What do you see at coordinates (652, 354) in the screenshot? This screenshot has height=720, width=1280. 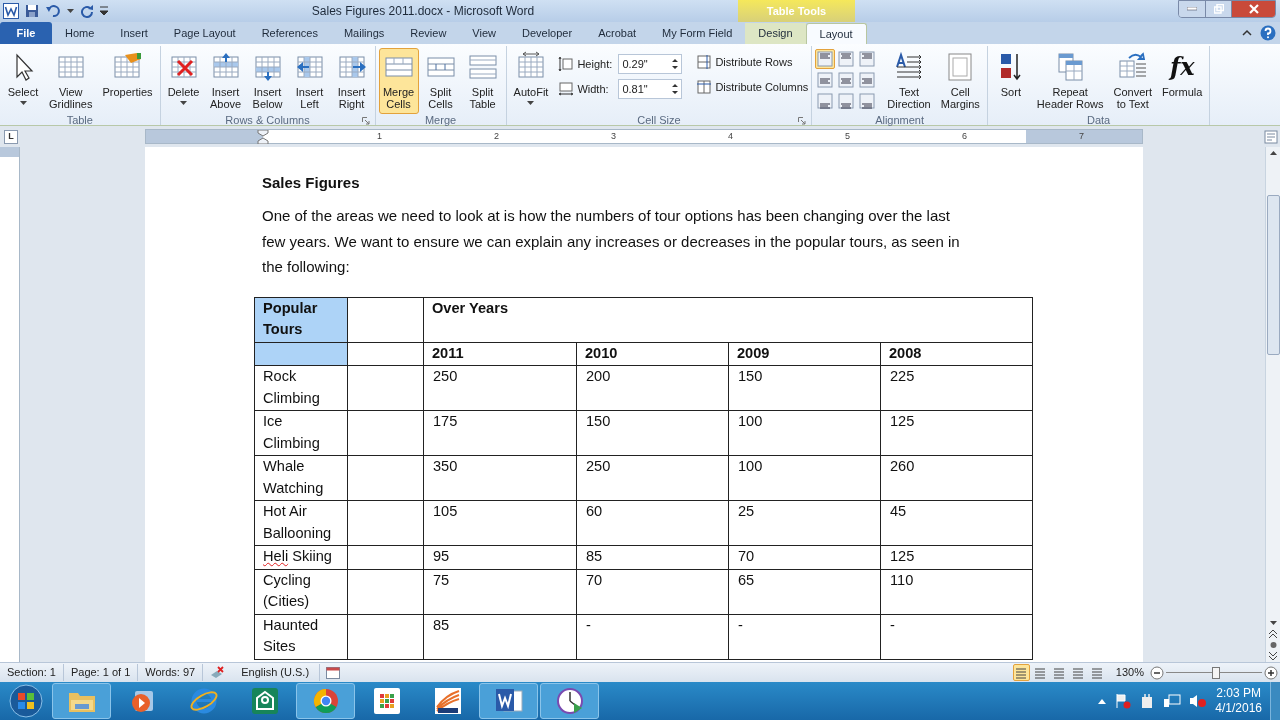 I see `table-header-cell: 2010` at bounding box center [652, 354].